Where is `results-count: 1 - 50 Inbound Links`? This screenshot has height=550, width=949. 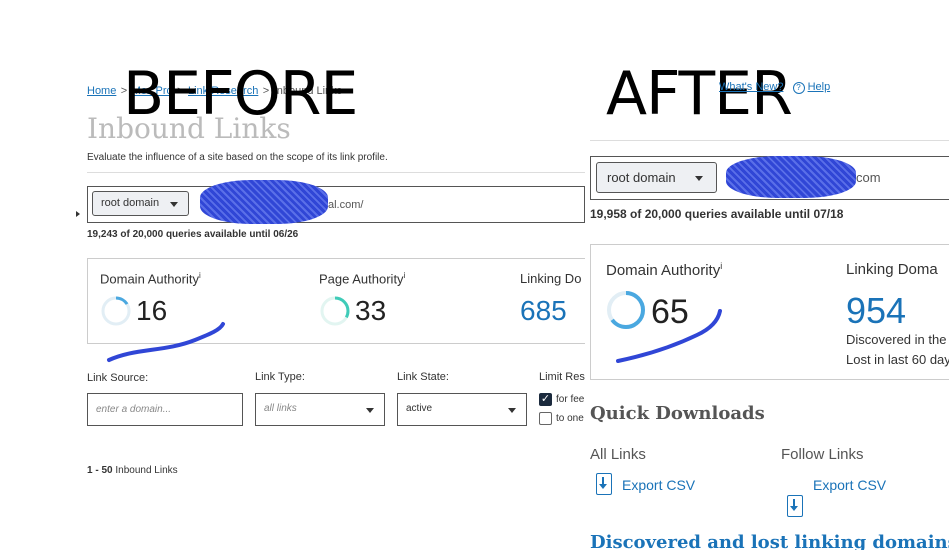 results-count: 1 - 50 Inbound Links is located at coordinates (132, 470).